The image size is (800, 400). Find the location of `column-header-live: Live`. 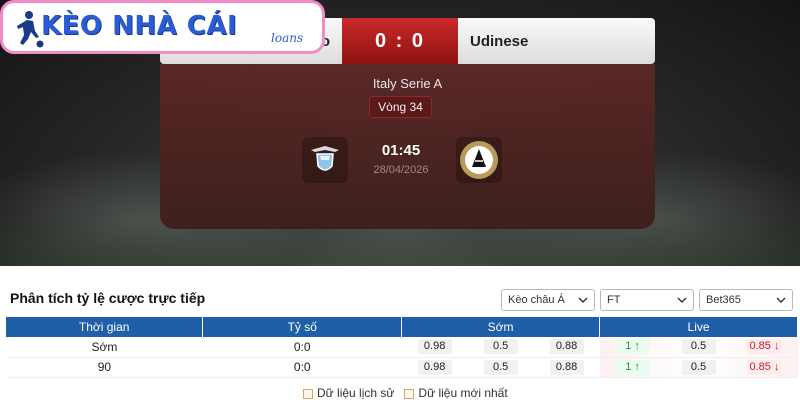

column-header-live: Live is located at coordinates (698, 327).